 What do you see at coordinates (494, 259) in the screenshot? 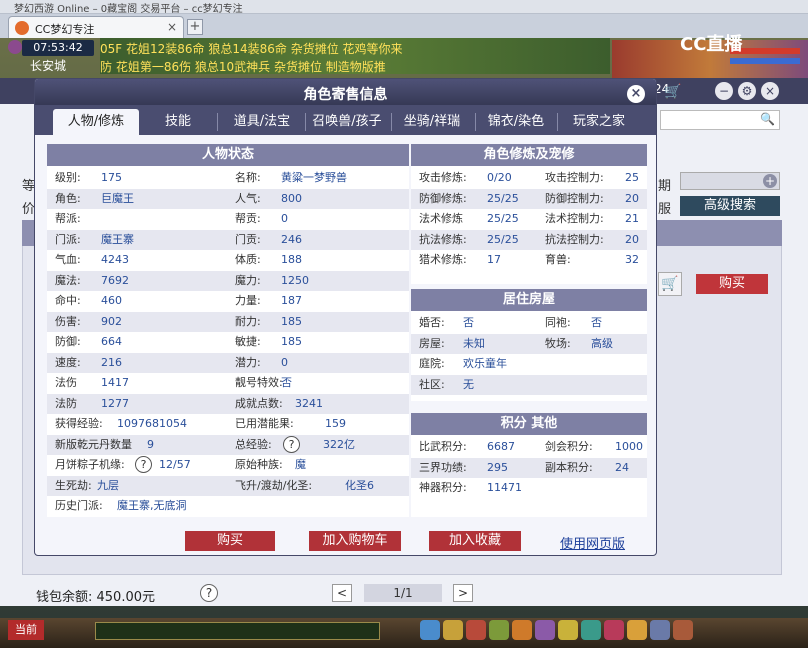
I see `info-value: 17` at bounding box center [494, 259].